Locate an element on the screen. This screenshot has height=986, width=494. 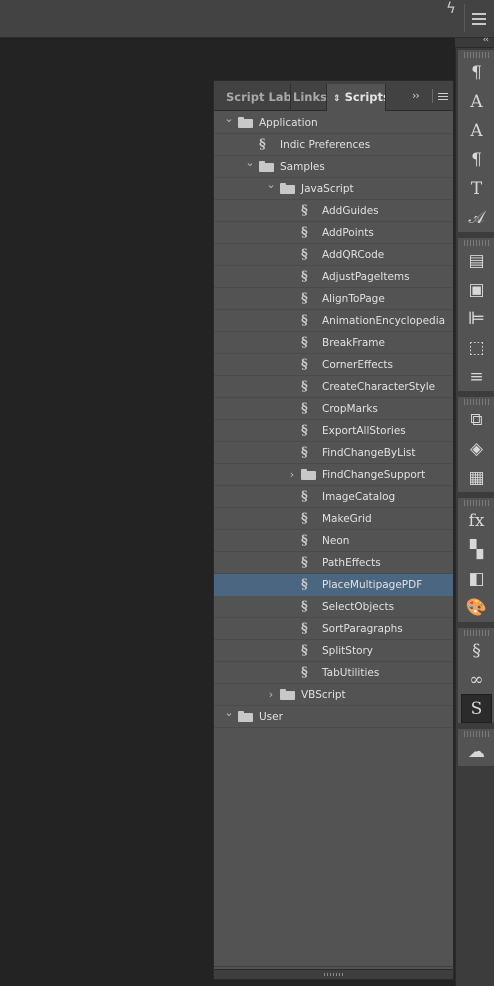
tab-scripts: ⇕ Scripts is located at coordinates (356, 97).